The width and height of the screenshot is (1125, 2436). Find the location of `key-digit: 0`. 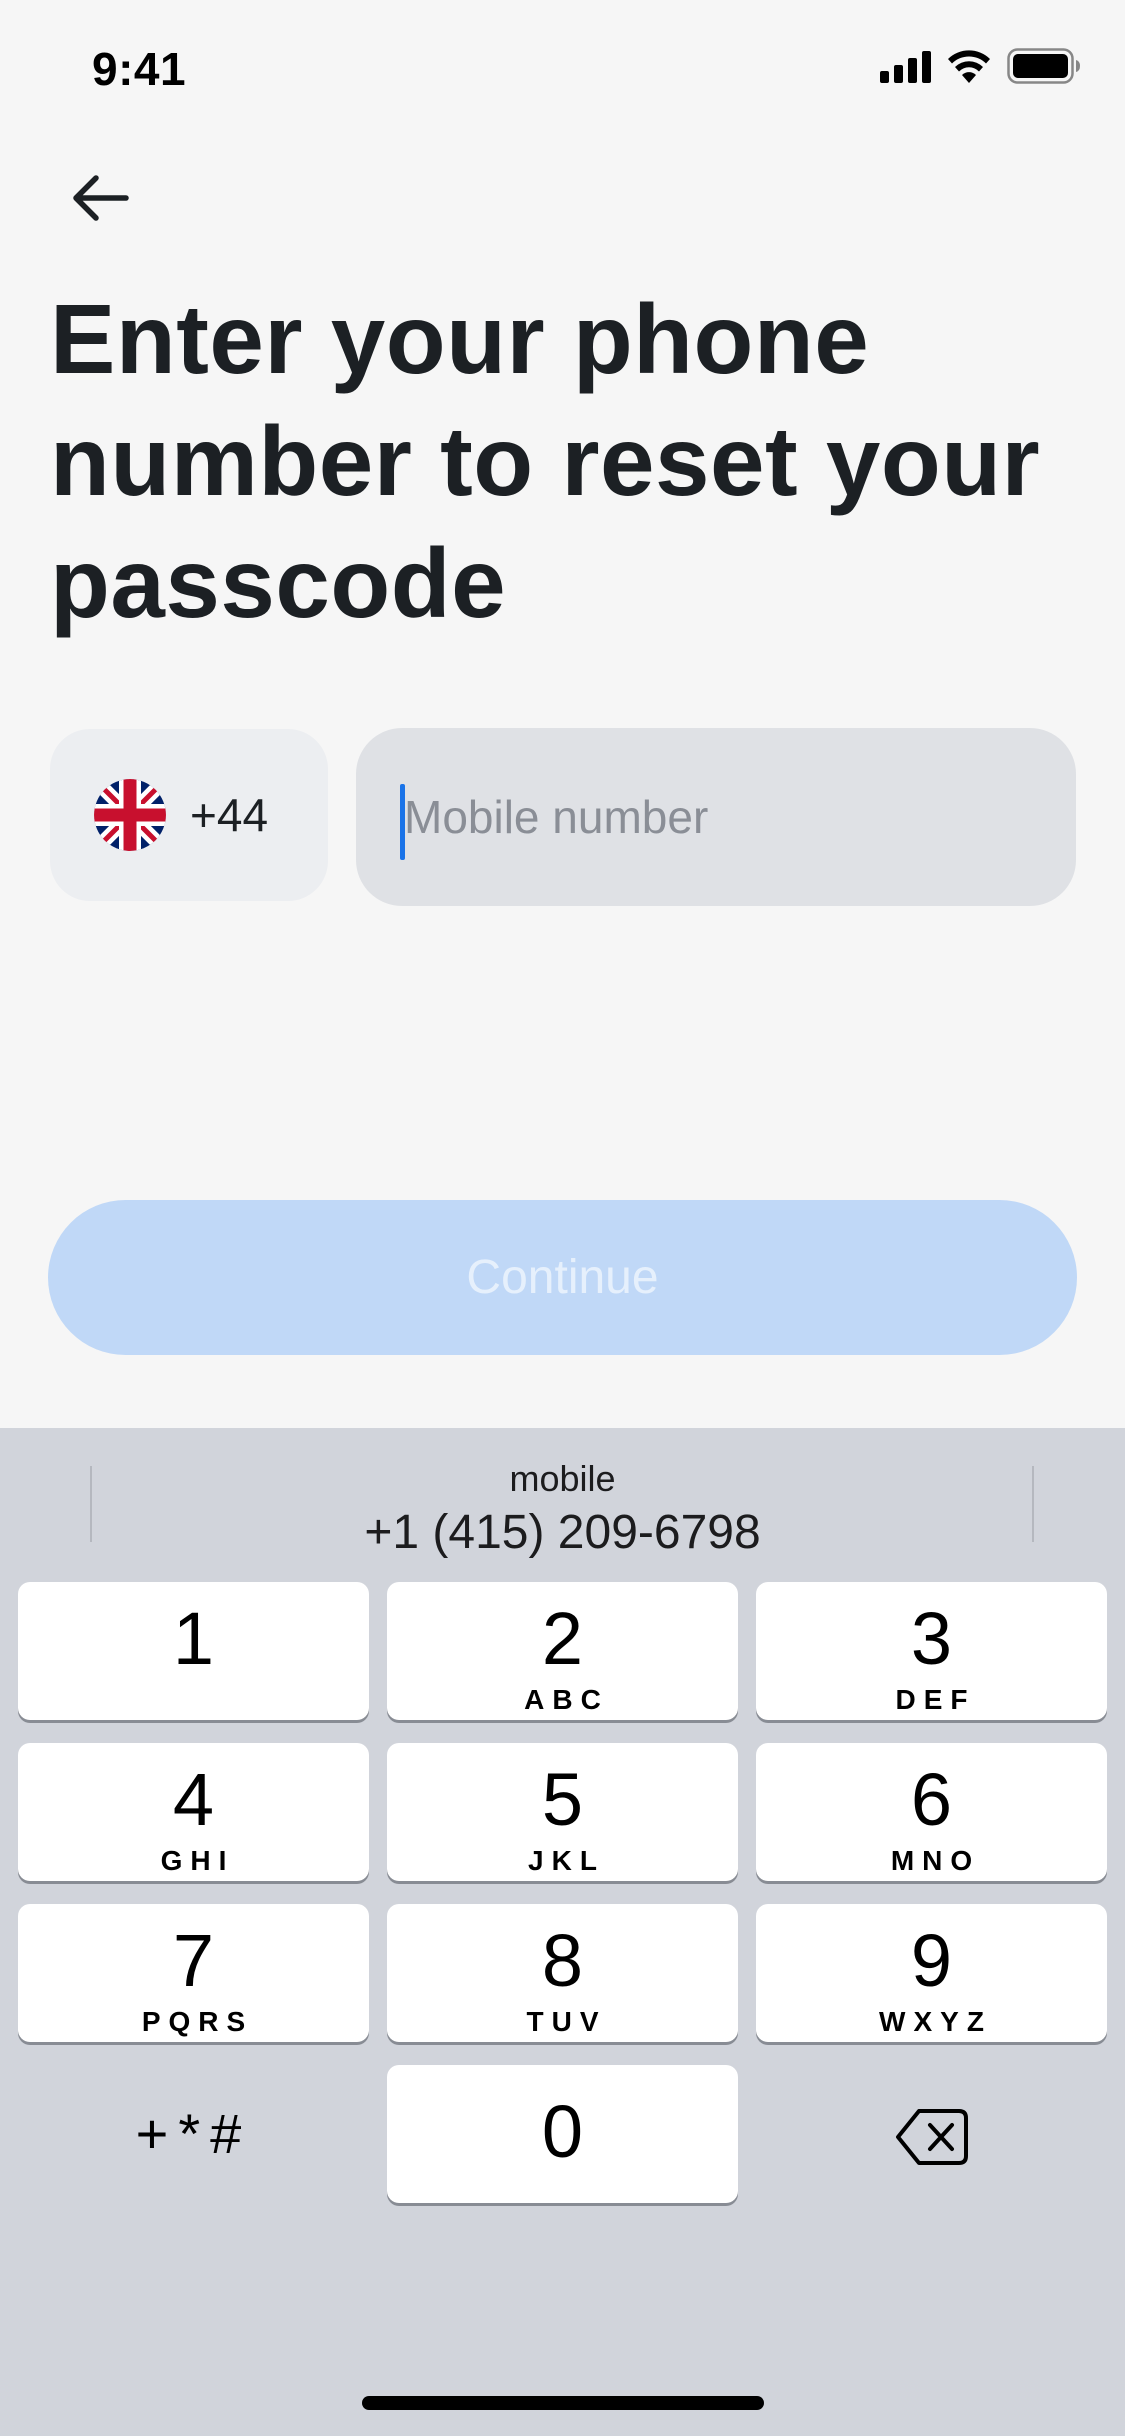

key-digit: 0 is located at coordinates (562, 2131).